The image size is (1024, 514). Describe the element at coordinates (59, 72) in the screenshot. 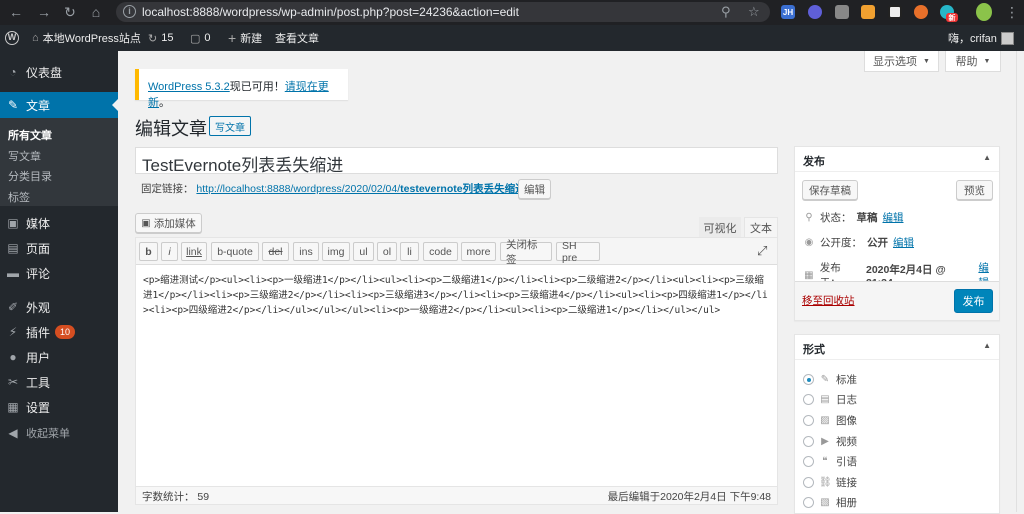

I see `menu-dashboard: ◔ 仪表盘` at that location.